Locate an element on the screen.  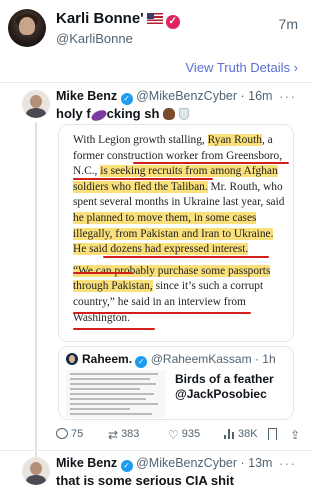
quoted-post-time: 16m is located at coordinates (260, 96).